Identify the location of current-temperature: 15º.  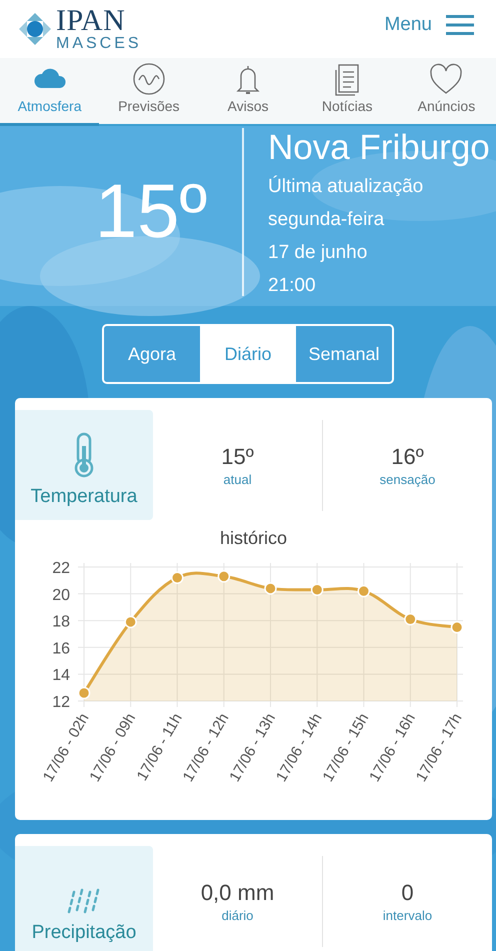
(151, 212).